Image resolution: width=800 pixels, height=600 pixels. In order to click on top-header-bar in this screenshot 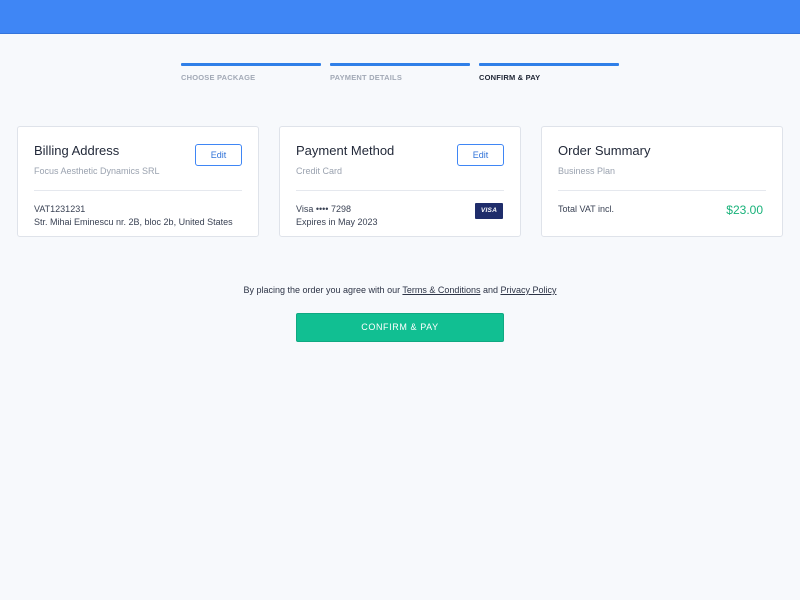, I will do `click(400, 17)`.